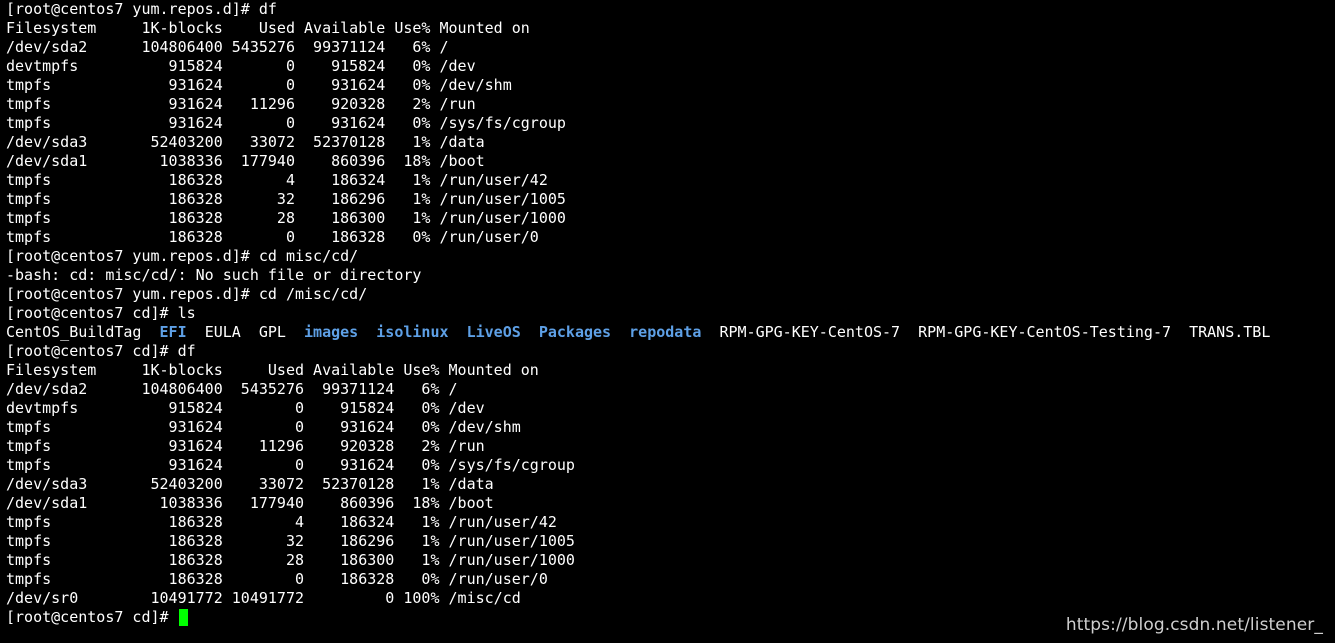 Image resolution: width=1335 pixels, height=643 pixels. I want to click on ls-entry-file: TRANS.TBL, so click(1230, 332).